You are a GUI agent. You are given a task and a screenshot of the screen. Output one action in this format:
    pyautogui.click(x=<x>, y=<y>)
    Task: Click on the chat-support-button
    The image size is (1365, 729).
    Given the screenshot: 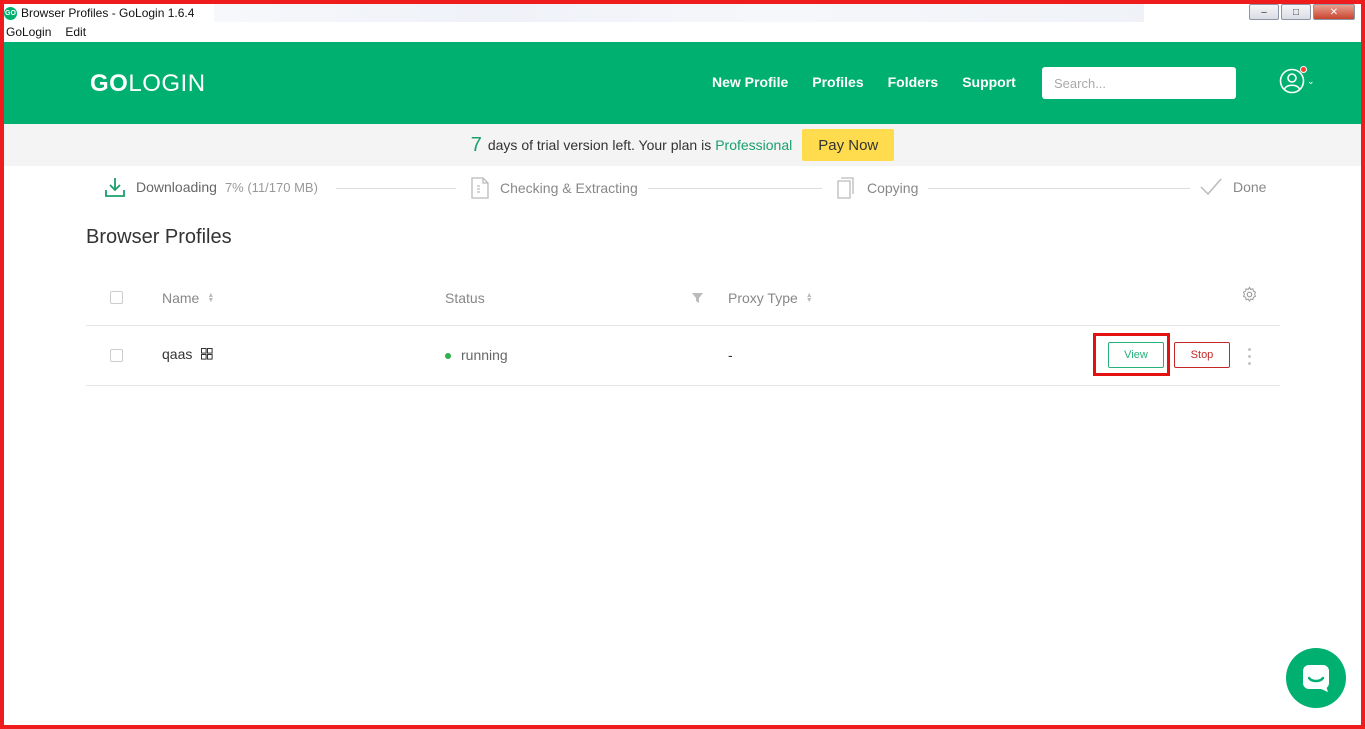 What is the action you would take?
    pyautogui.click(x=1316, y=678)
    